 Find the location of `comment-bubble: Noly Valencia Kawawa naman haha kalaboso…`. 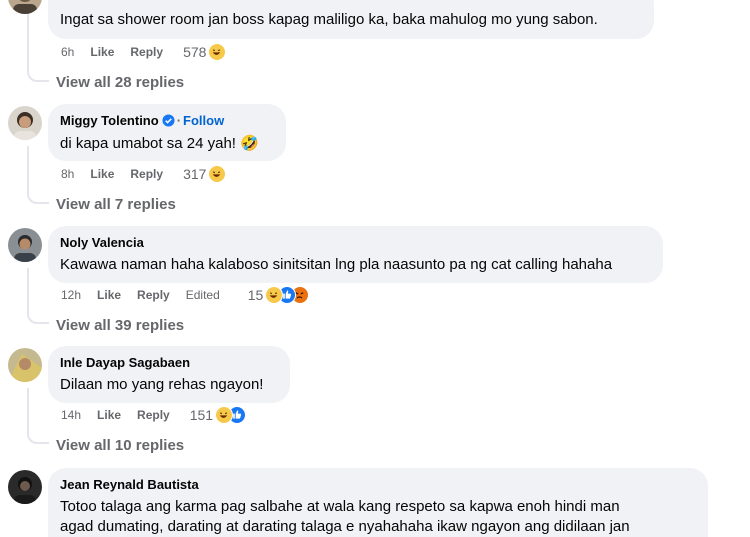

comment-bubble: Noly Valencia Kawawa naman haha kalaboso… is located at coordinates (355, 254).